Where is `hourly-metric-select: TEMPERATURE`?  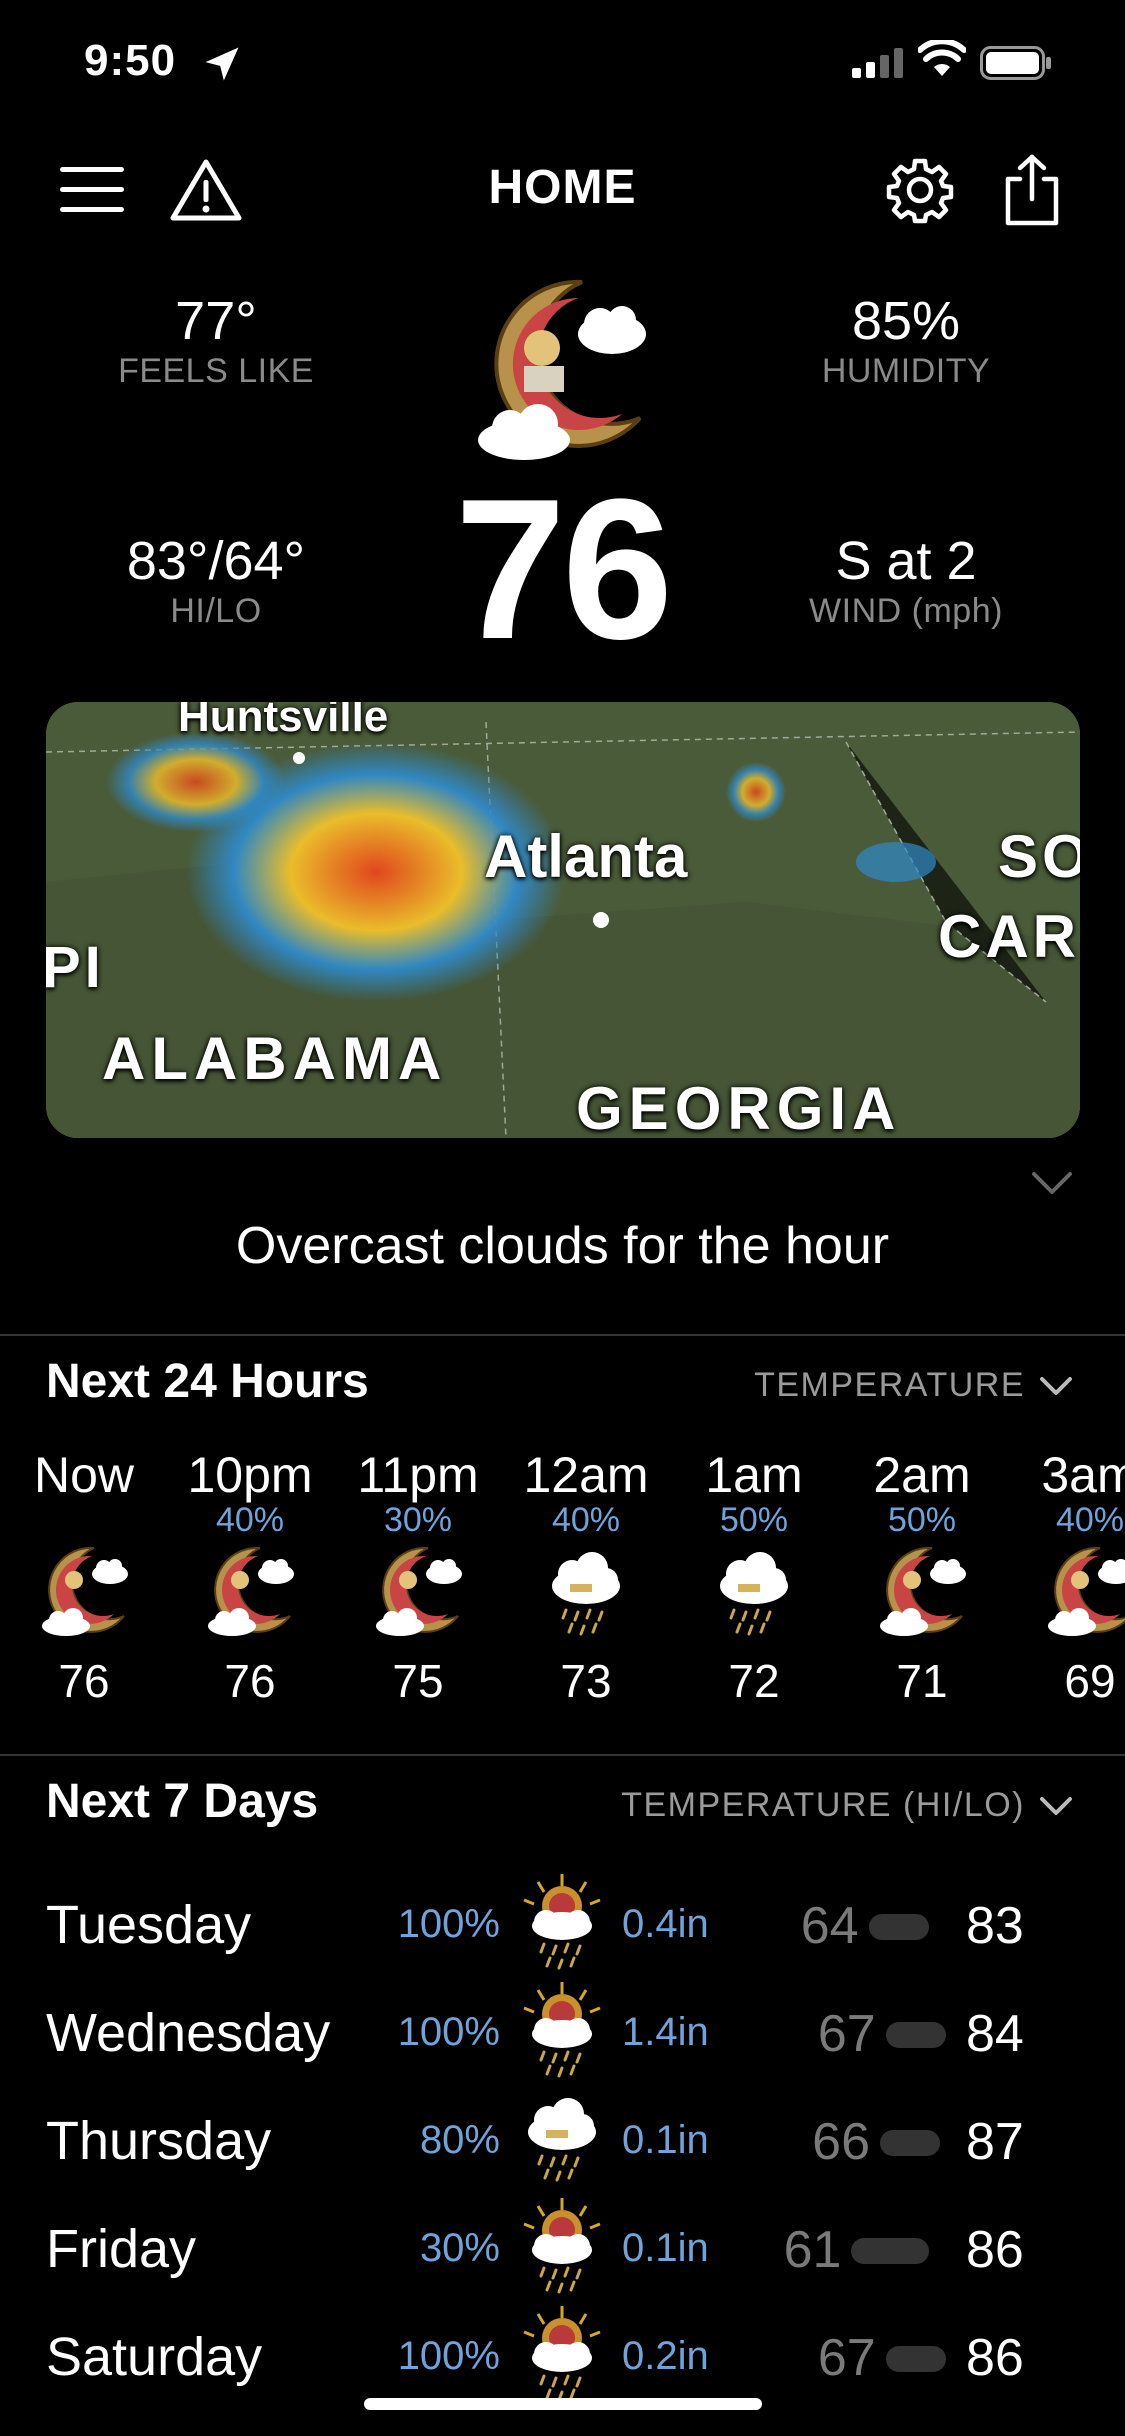
hourly-metric-select: TEMPERATURE is located at coordinates (913, 1385).